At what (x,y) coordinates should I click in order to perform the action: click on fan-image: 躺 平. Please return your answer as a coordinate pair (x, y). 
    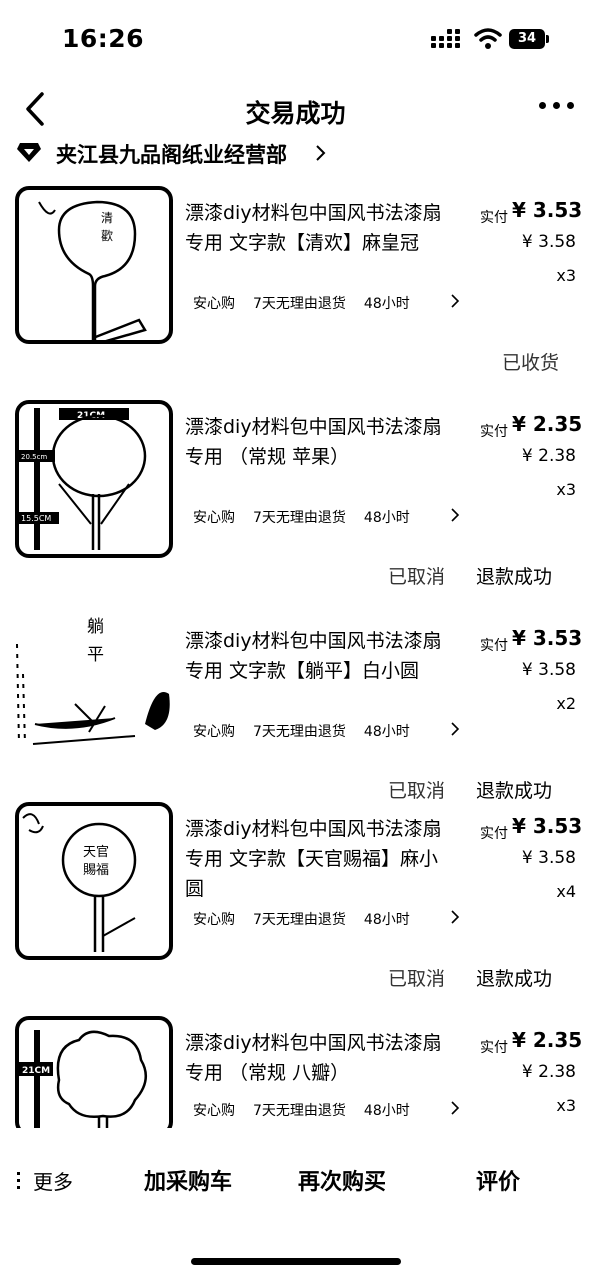
    Looking at the image, I should click on (93, 681).